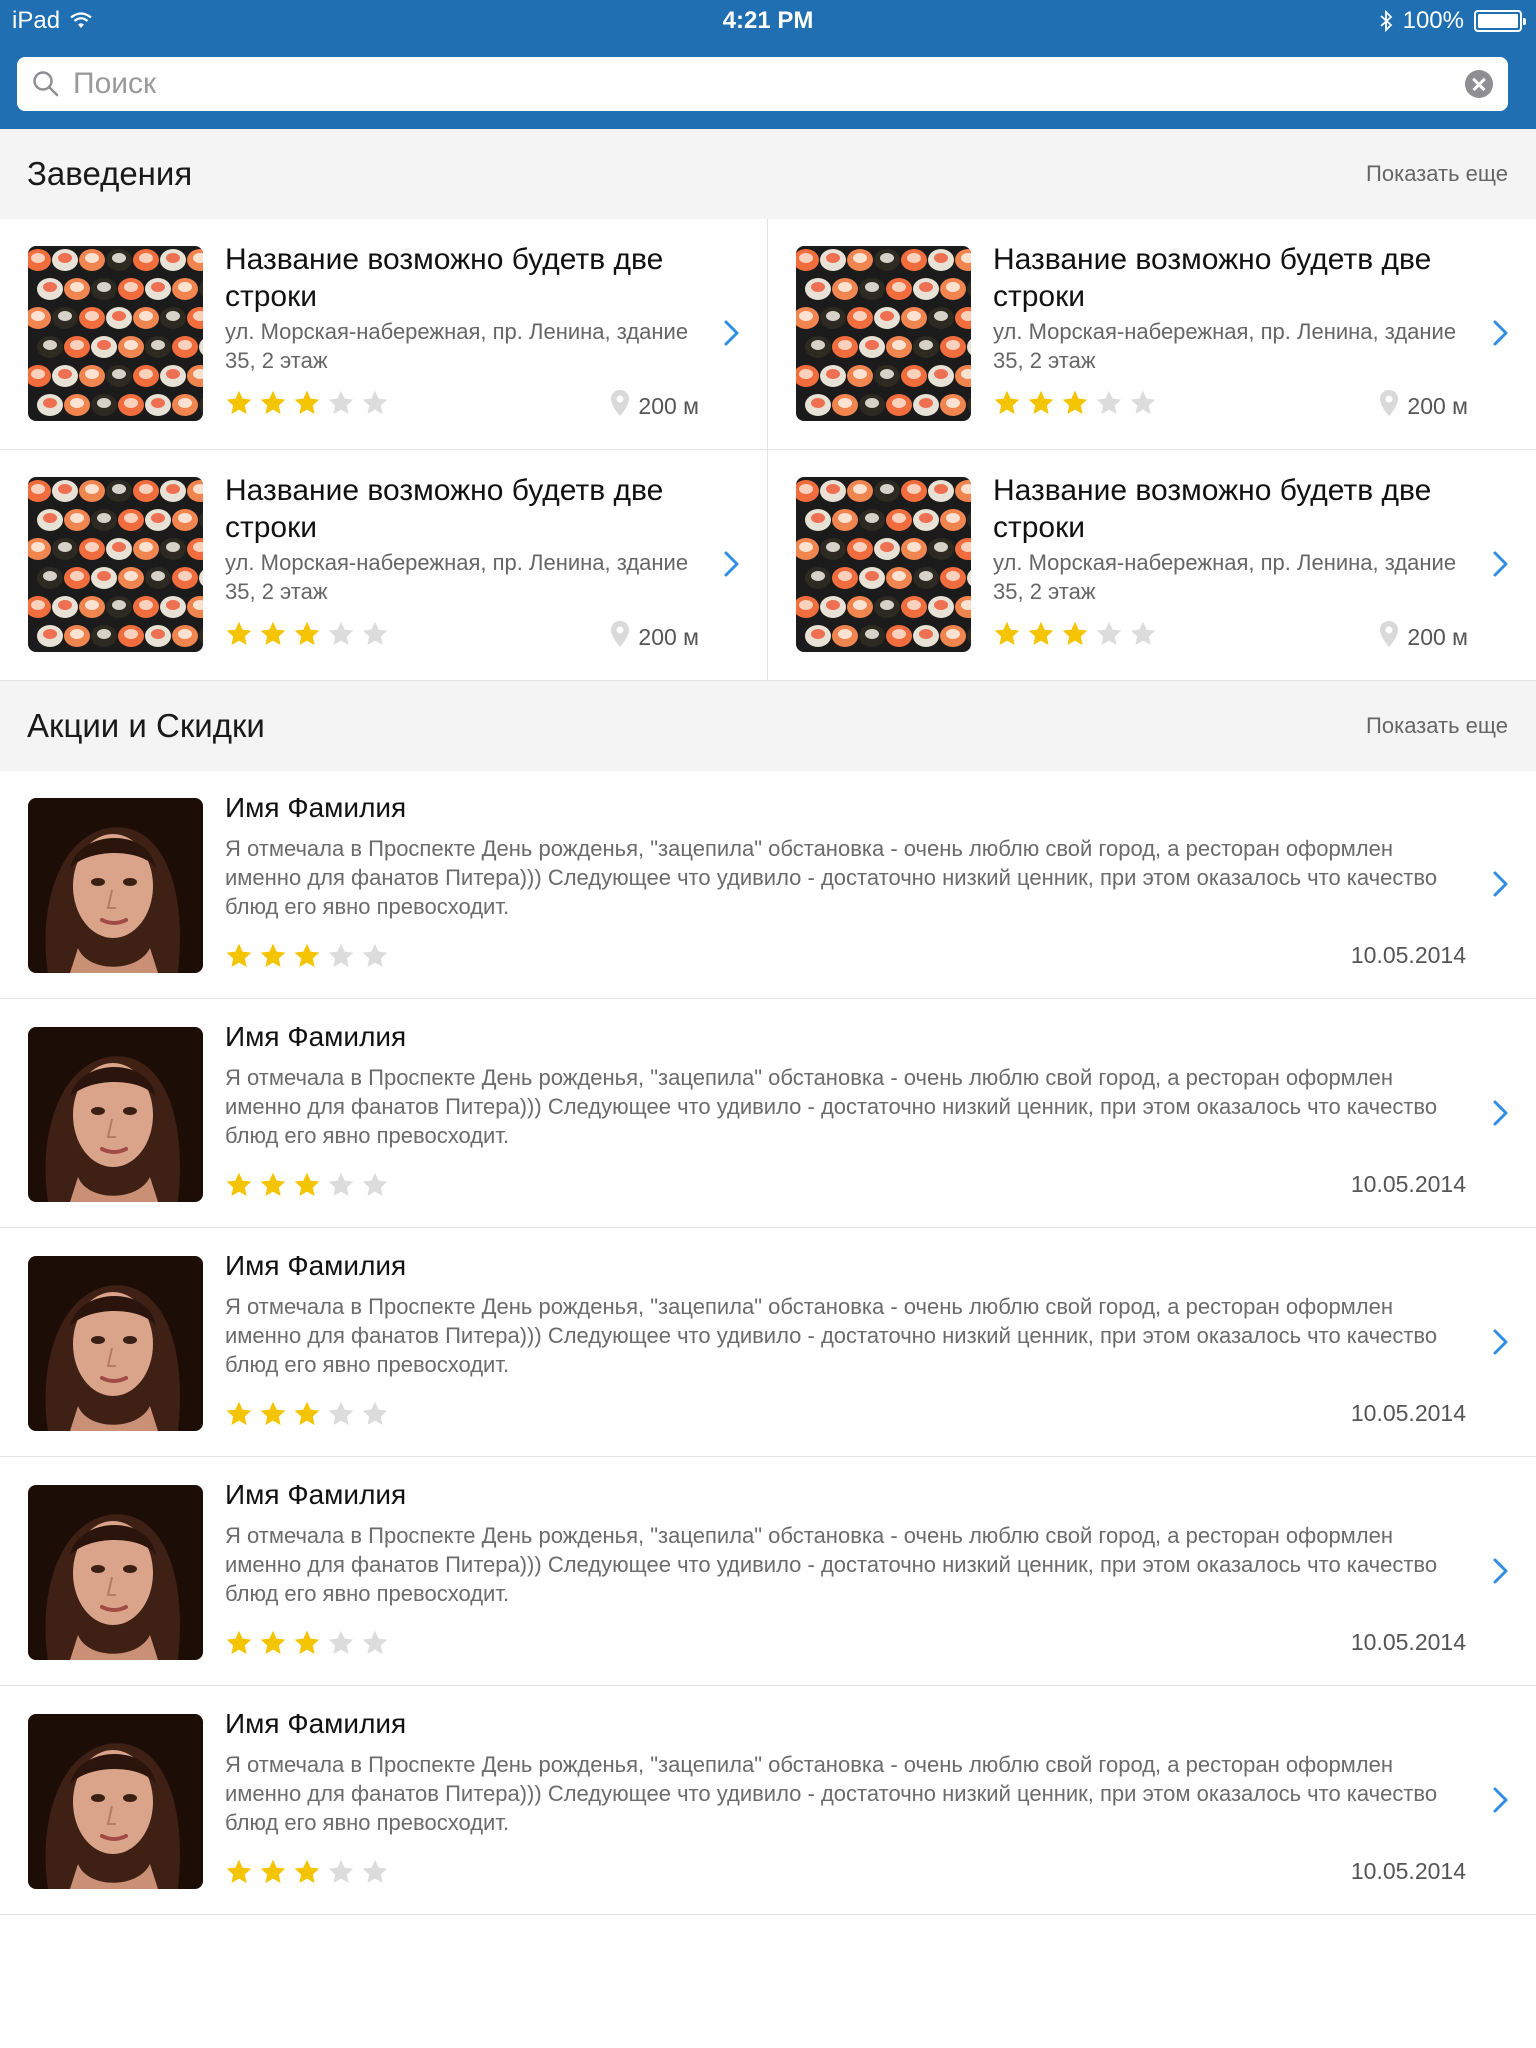  I want to click on battery-percent: 100%, so click(1433, 20).